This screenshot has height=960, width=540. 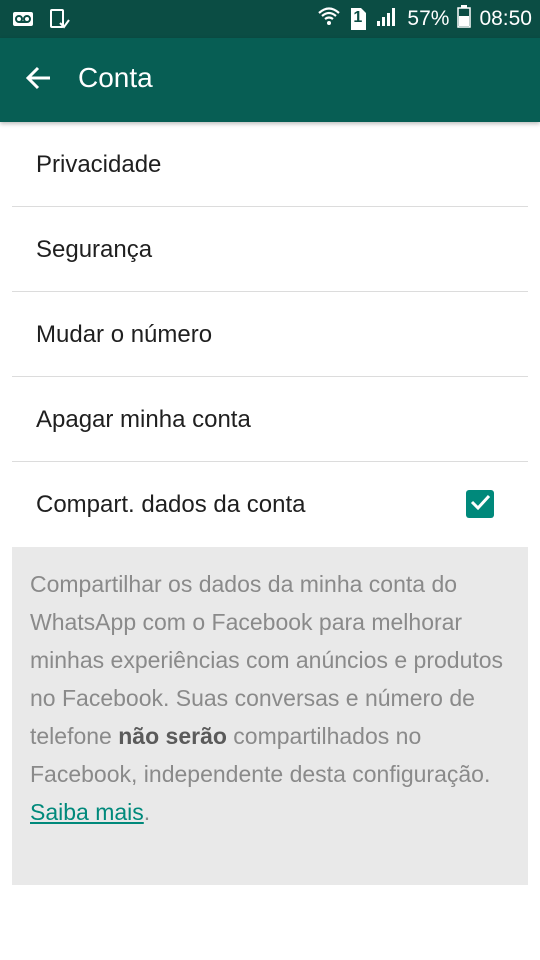 I want to click on menu-item-security: Segurança, so click(x=270, y=249).